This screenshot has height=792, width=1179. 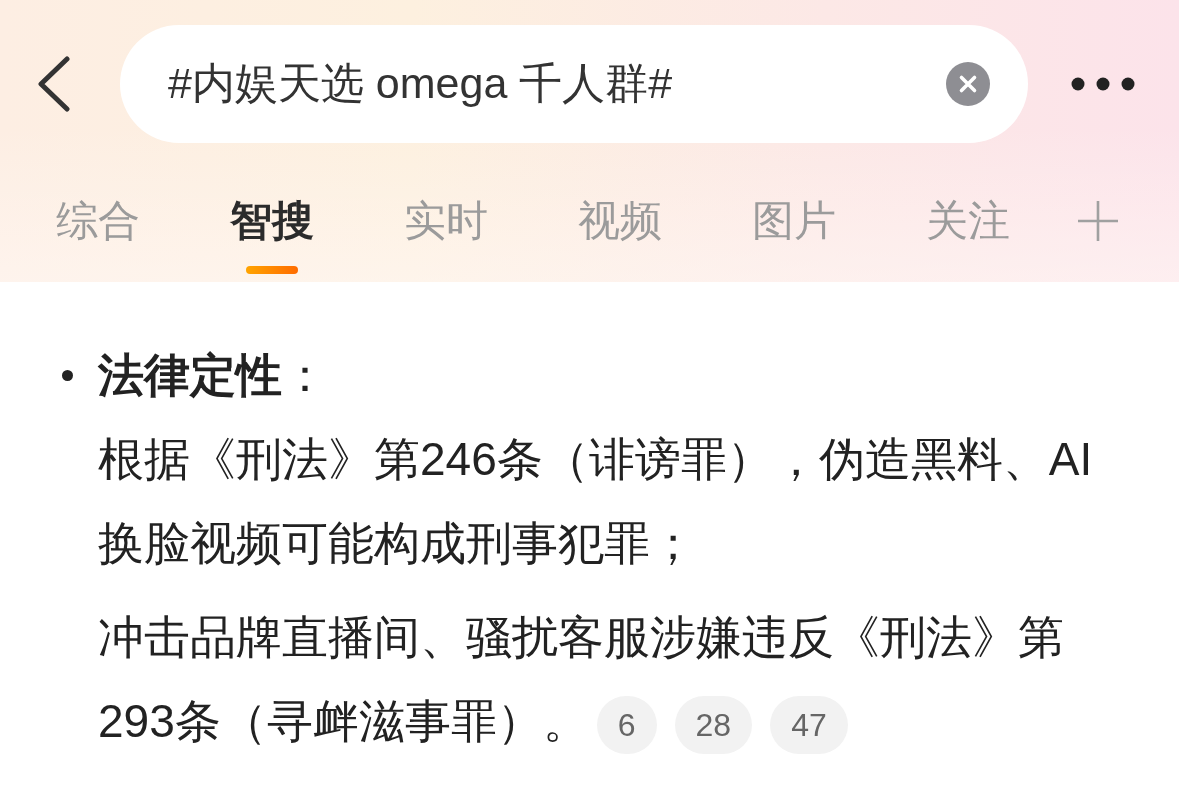 I want to click on citation-link: 47, so click(x=809, y=724).